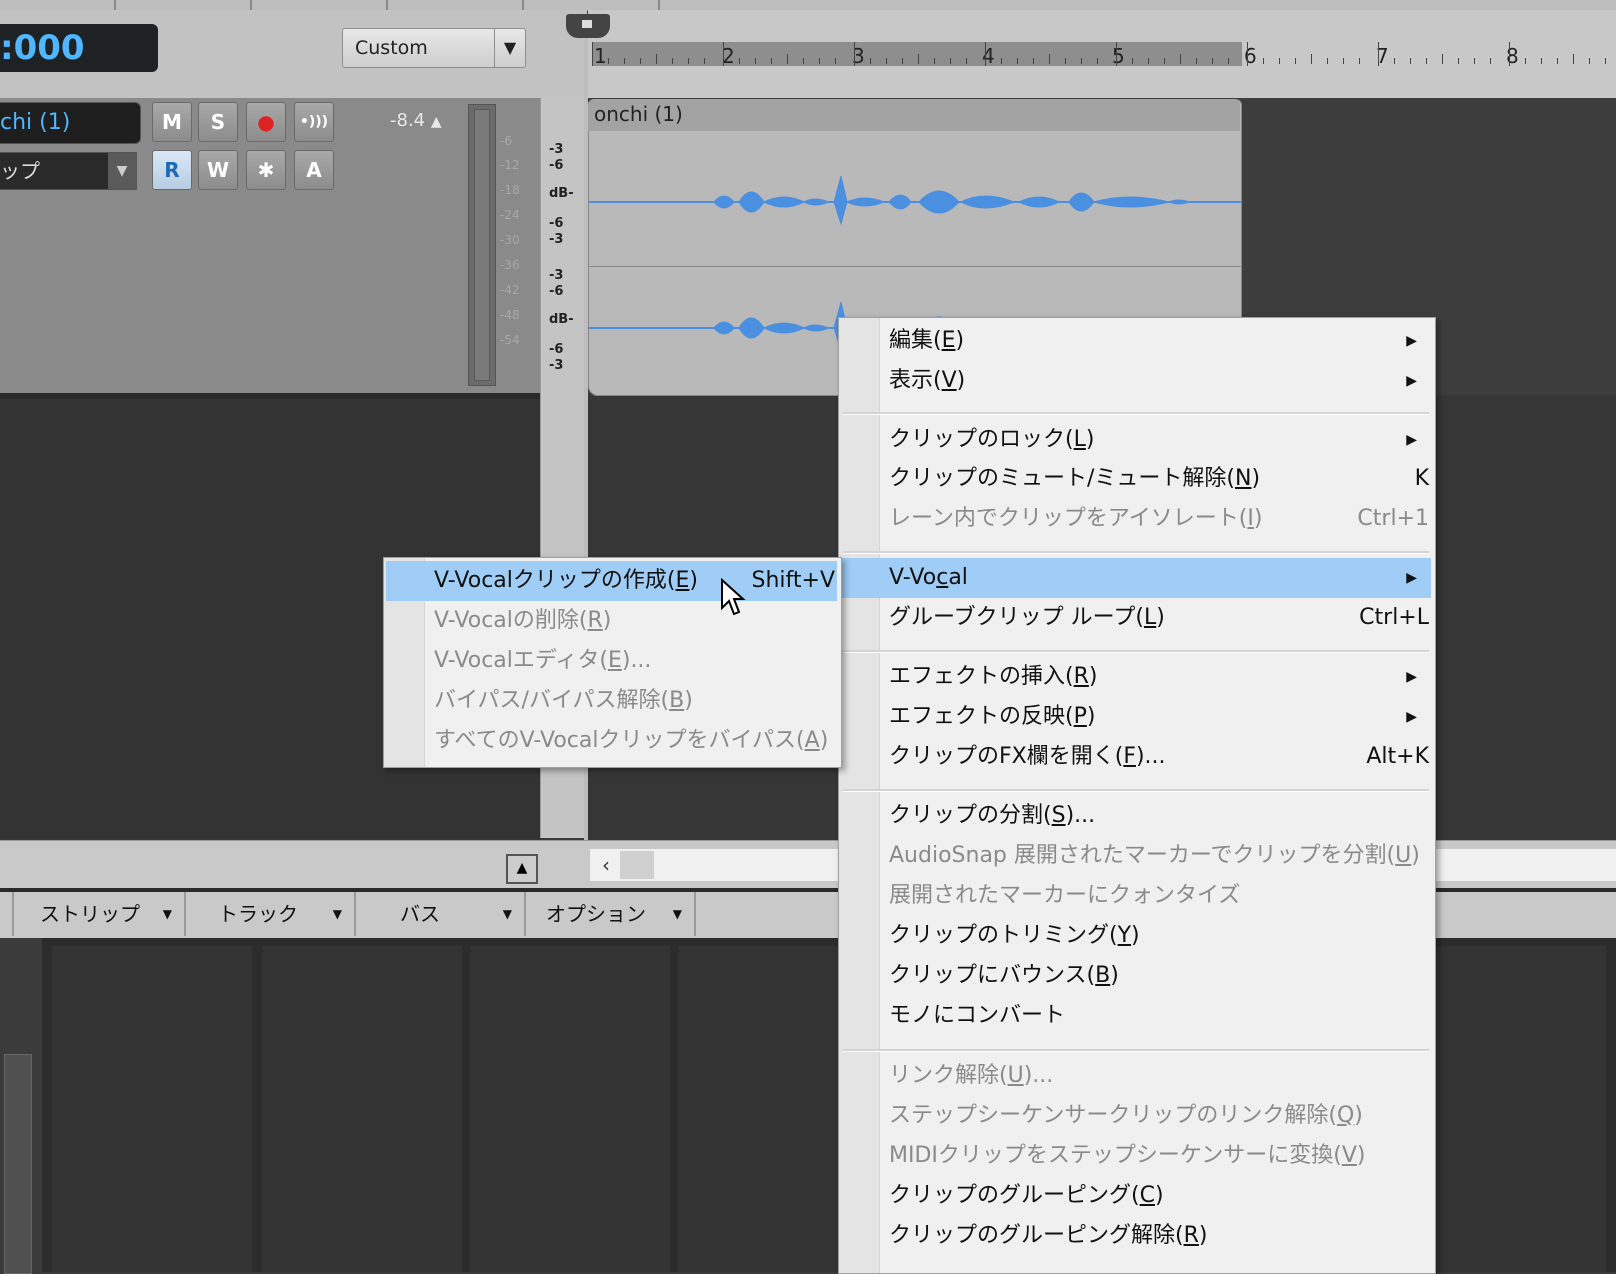  I want to click on menu-item-r: エフェクトの挿入(R) ▶, so click(1159, 677).